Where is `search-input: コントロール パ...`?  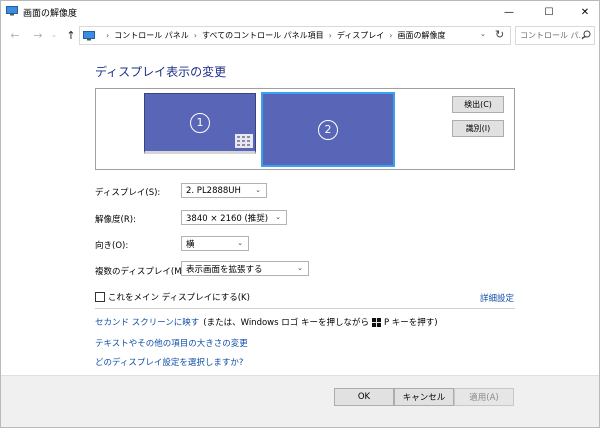 search-input: コントロール パ... is located at coordinates (555, 35).